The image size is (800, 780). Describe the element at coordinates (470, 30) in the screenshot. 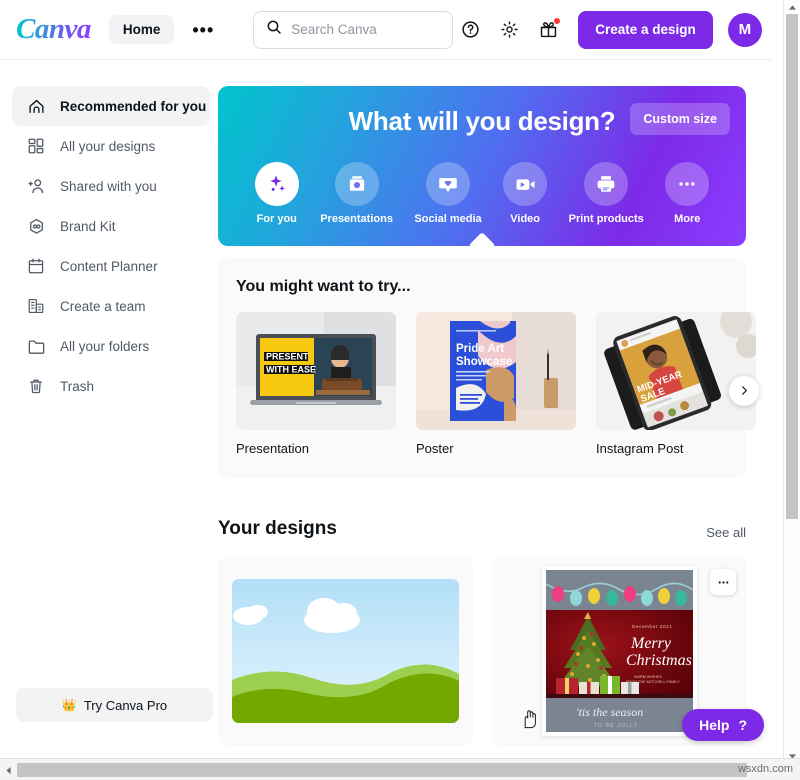

I see `question-circle-icon` at that location.